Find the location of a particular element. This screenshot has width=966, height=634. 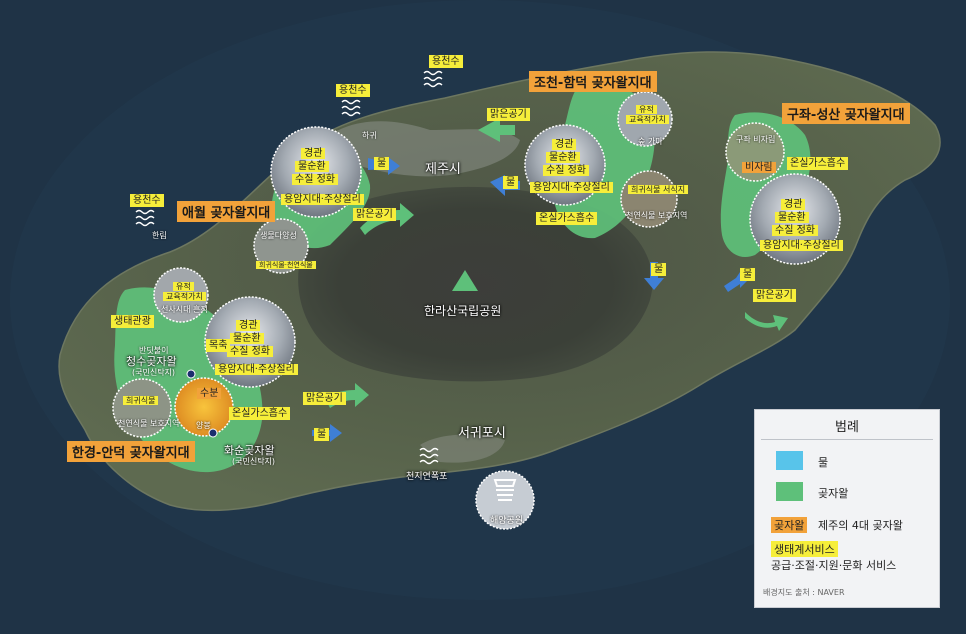

zone-aewol: 애월 곶자왈지대 is located at coordinates (226, 211).